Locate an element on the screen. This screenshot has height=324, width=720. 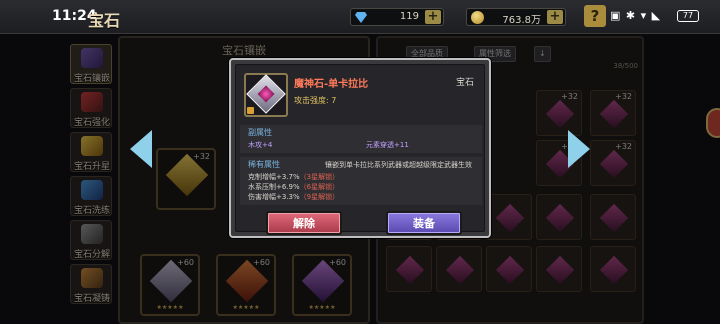
gem-resource: 119 + is located at coordinates (397, 17).